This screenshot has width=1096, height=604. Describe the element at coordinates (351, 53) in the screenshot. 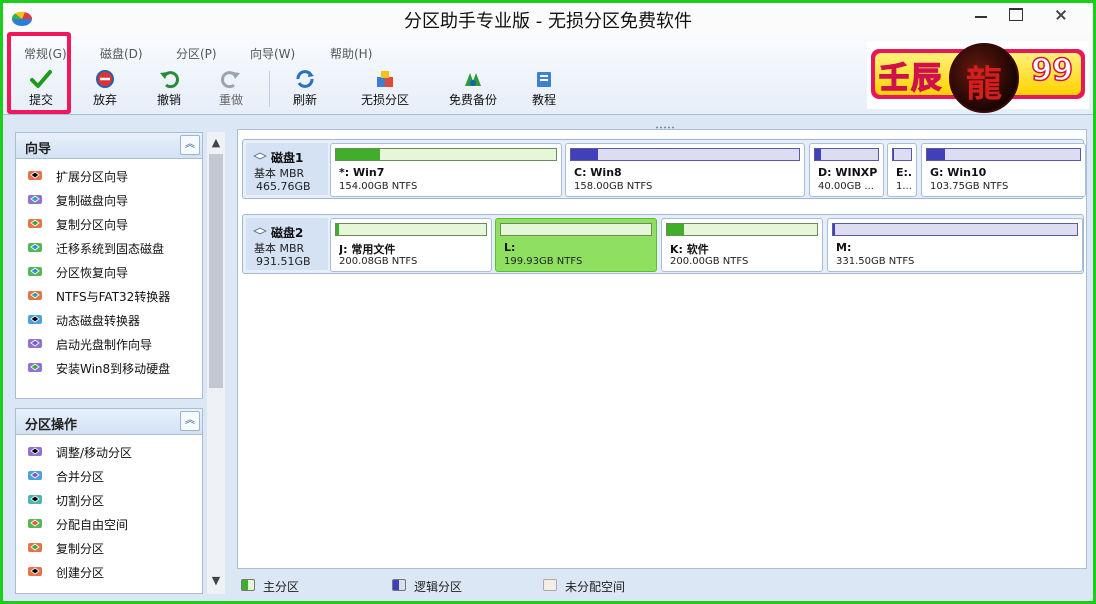

I see `menu-tab-help: 帮助(H)` at that location.